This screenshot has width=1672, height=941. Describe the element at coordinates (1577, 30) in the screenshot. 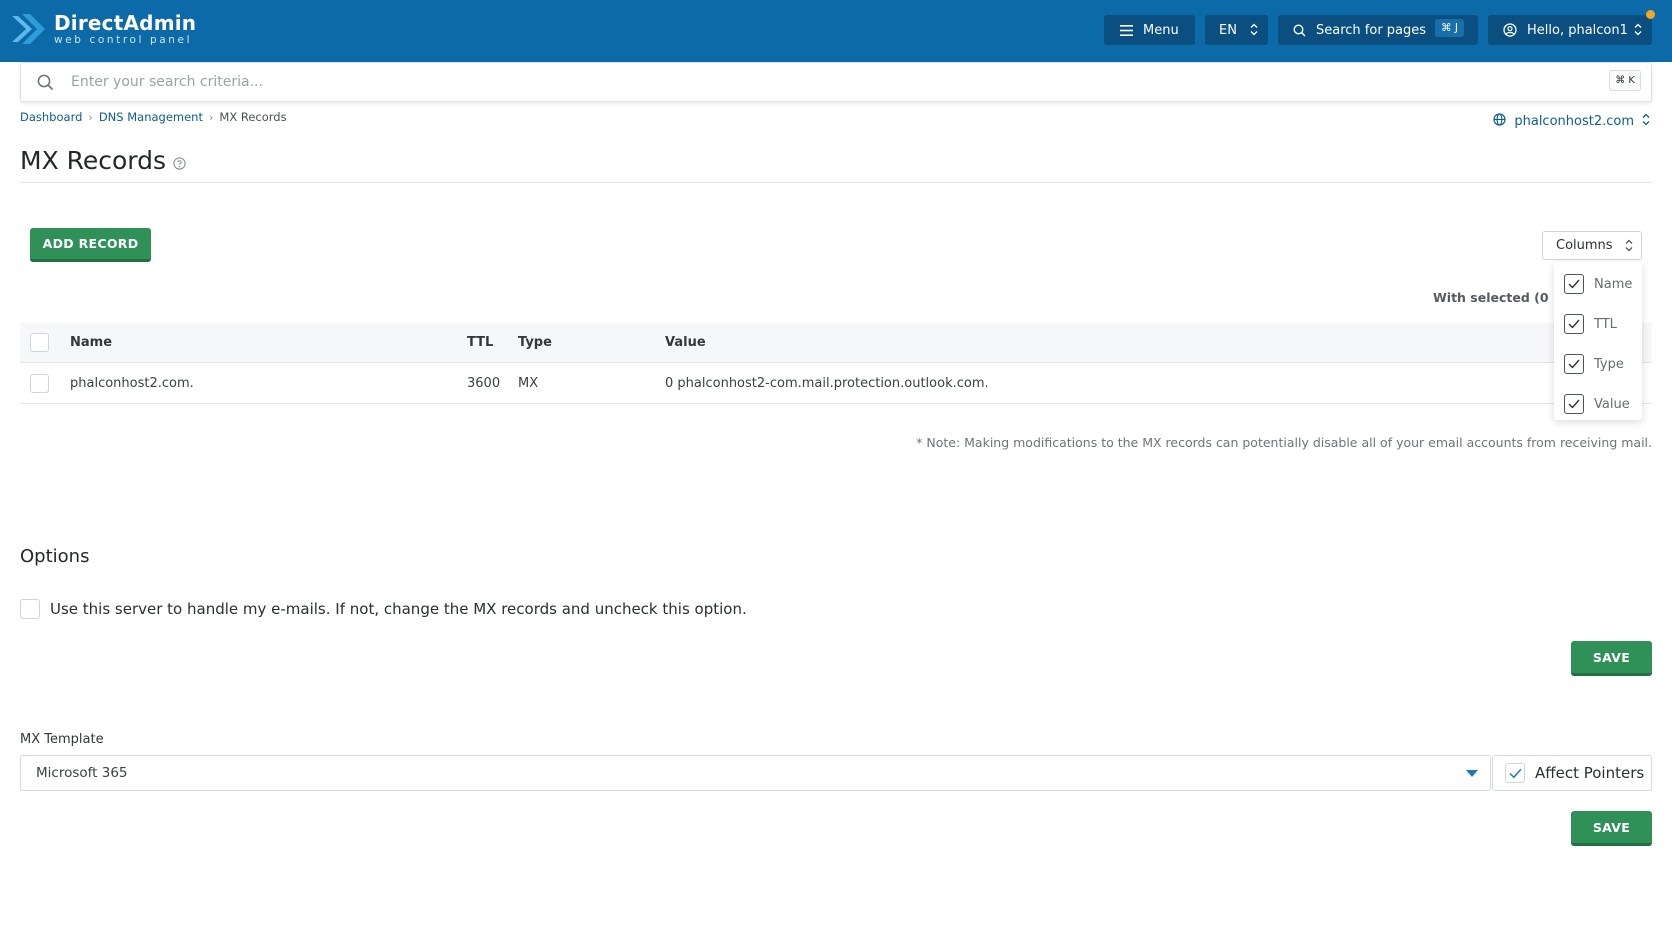

I see `user-greeting: Hello, phalcon1` at that location.